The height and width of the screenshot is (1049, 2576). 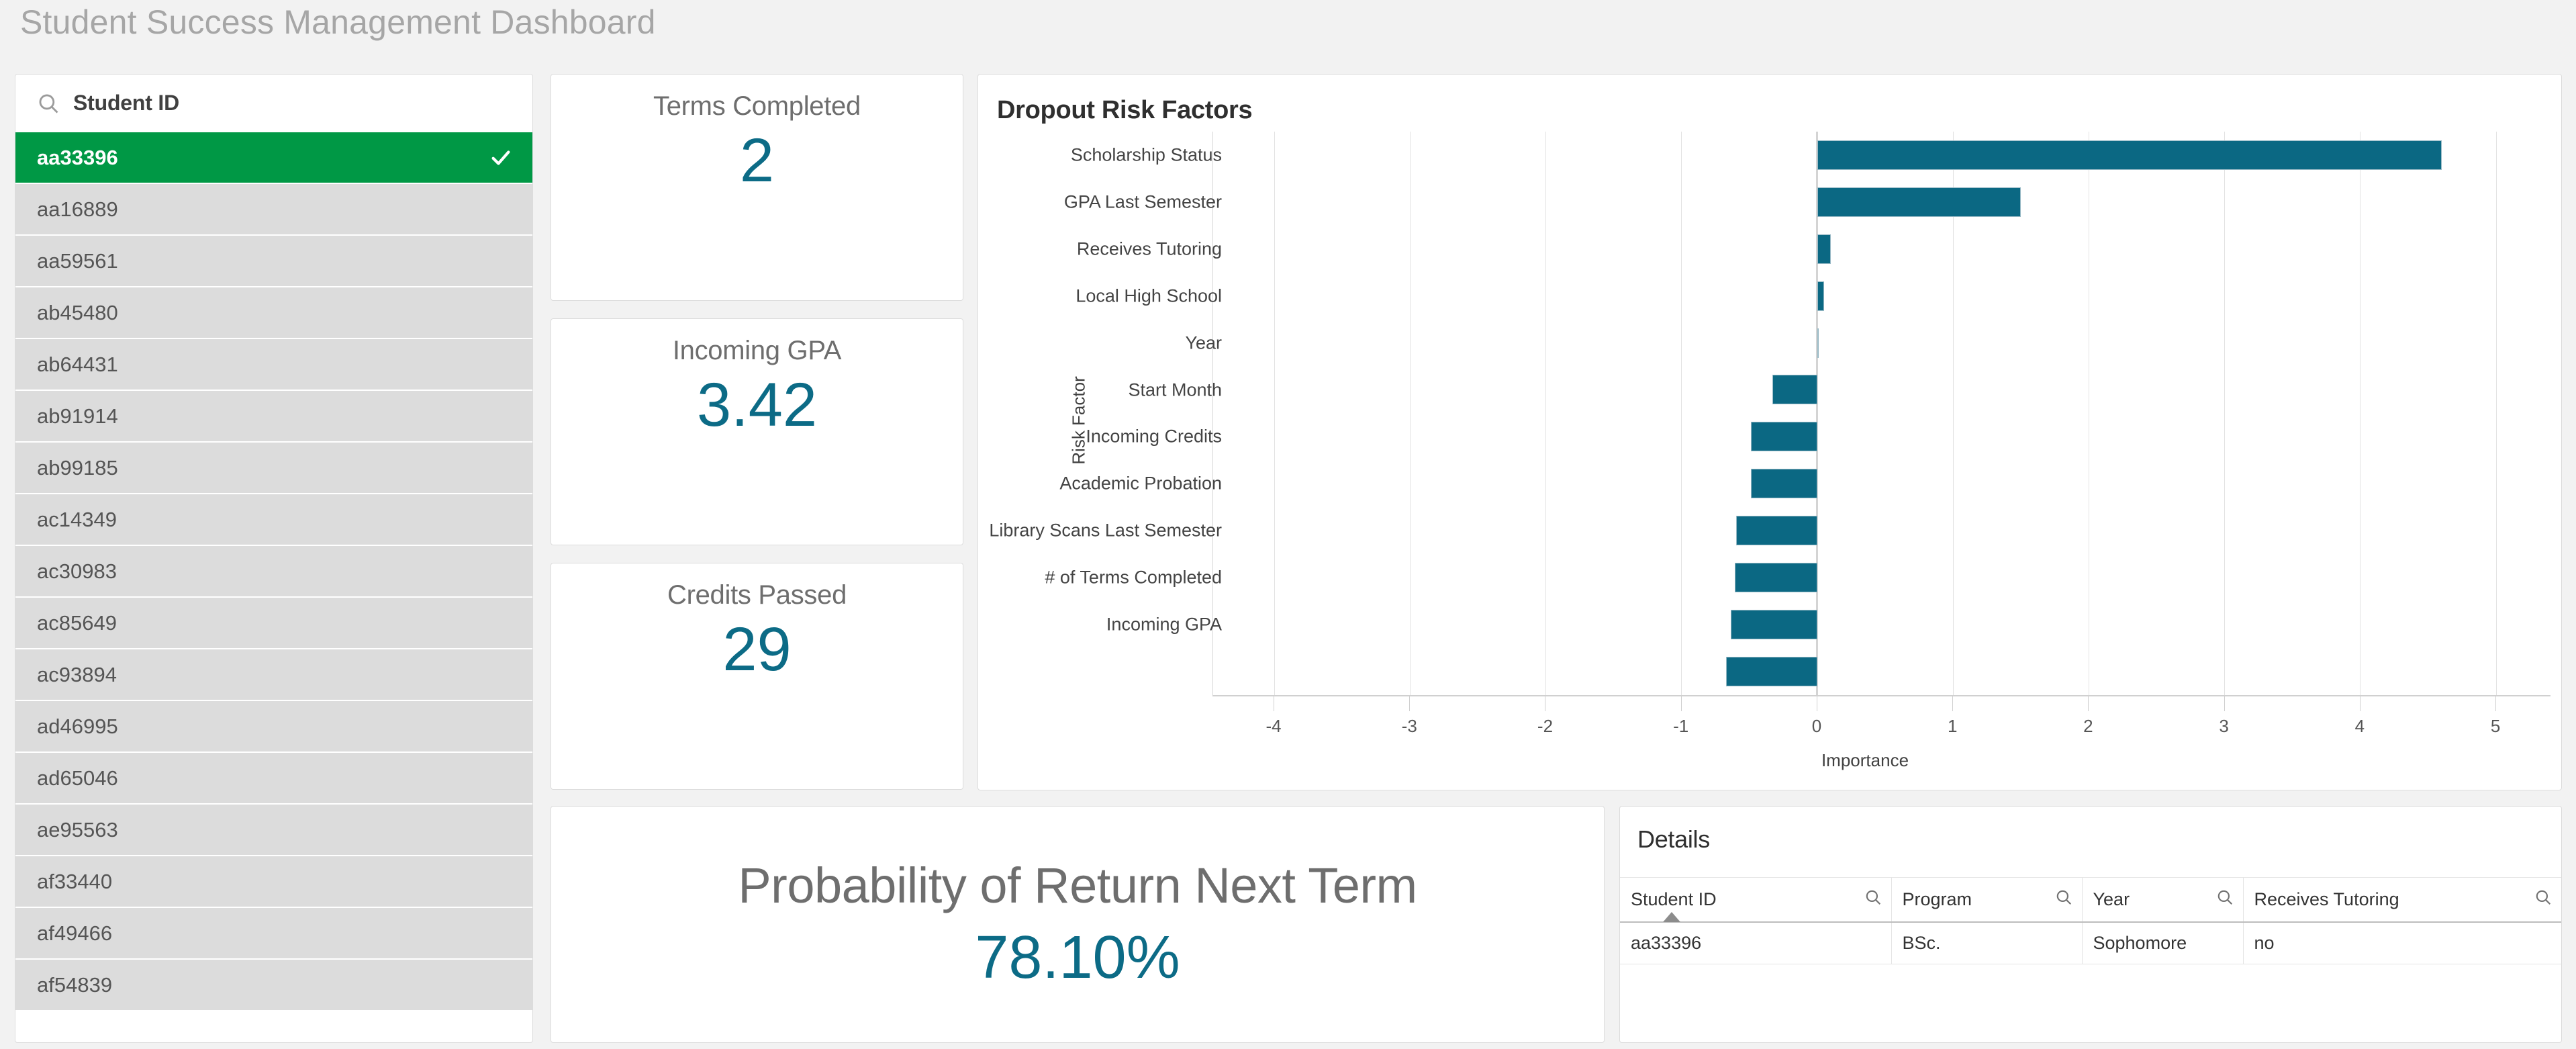 What do you see at coordinates (77, 364) in the screenshot?
I see `student-id-label: ab64431` at bounding box center [77, 364].